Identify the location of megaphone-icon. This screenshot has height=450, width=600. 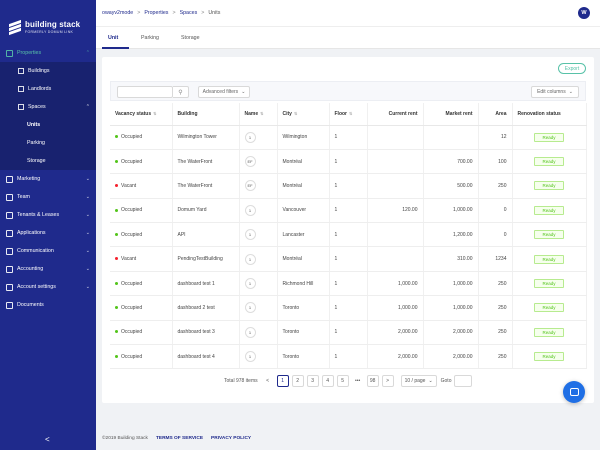
(9, 179).